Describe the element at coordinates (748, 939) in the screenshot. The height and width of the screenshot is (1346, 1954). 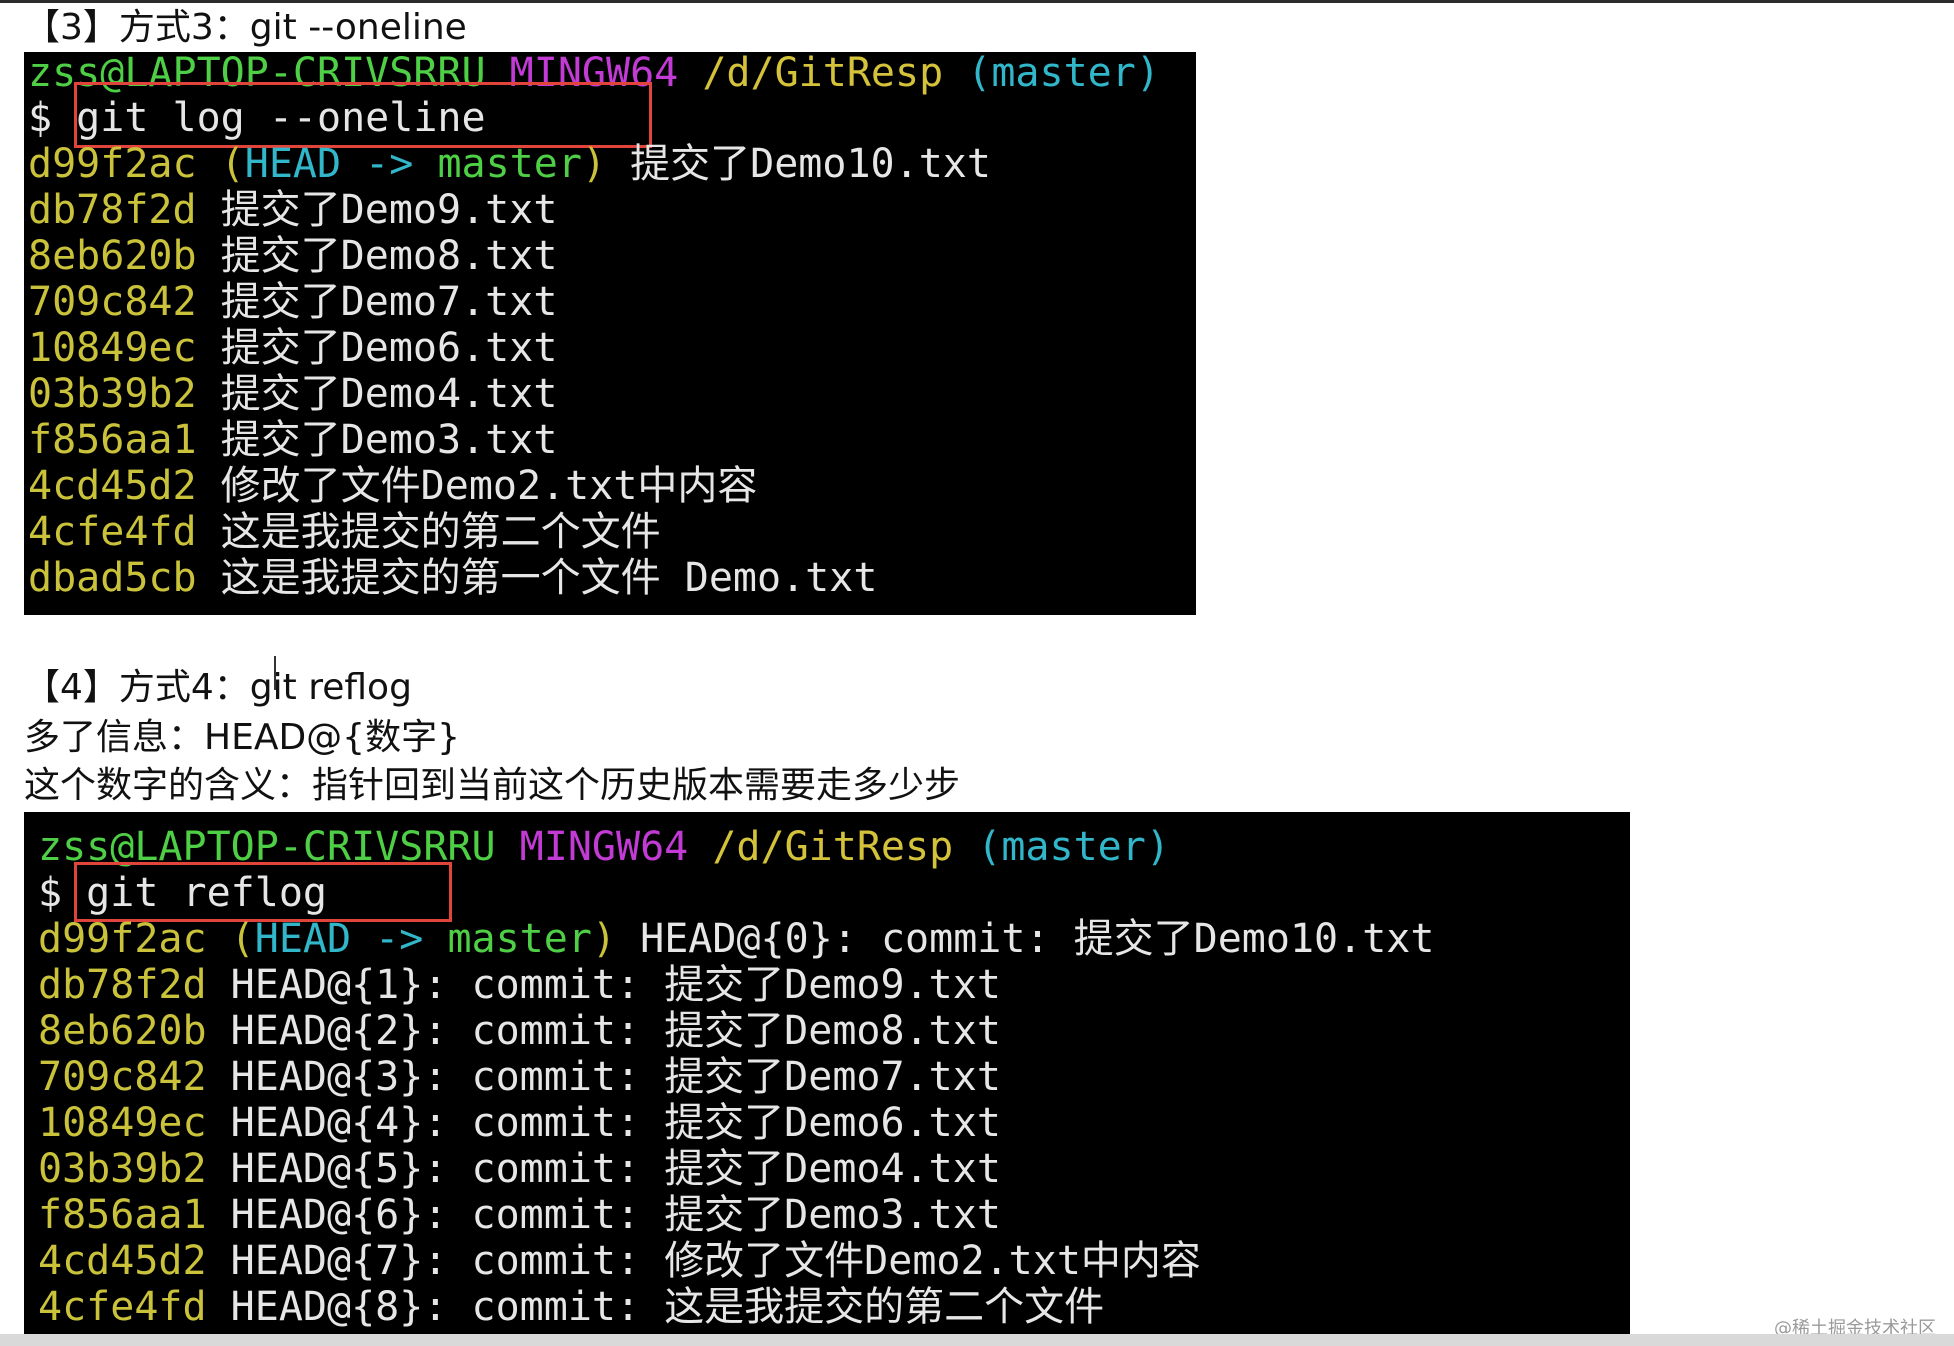
I see `reflog-ref: HEAD@{0}:` at that location.